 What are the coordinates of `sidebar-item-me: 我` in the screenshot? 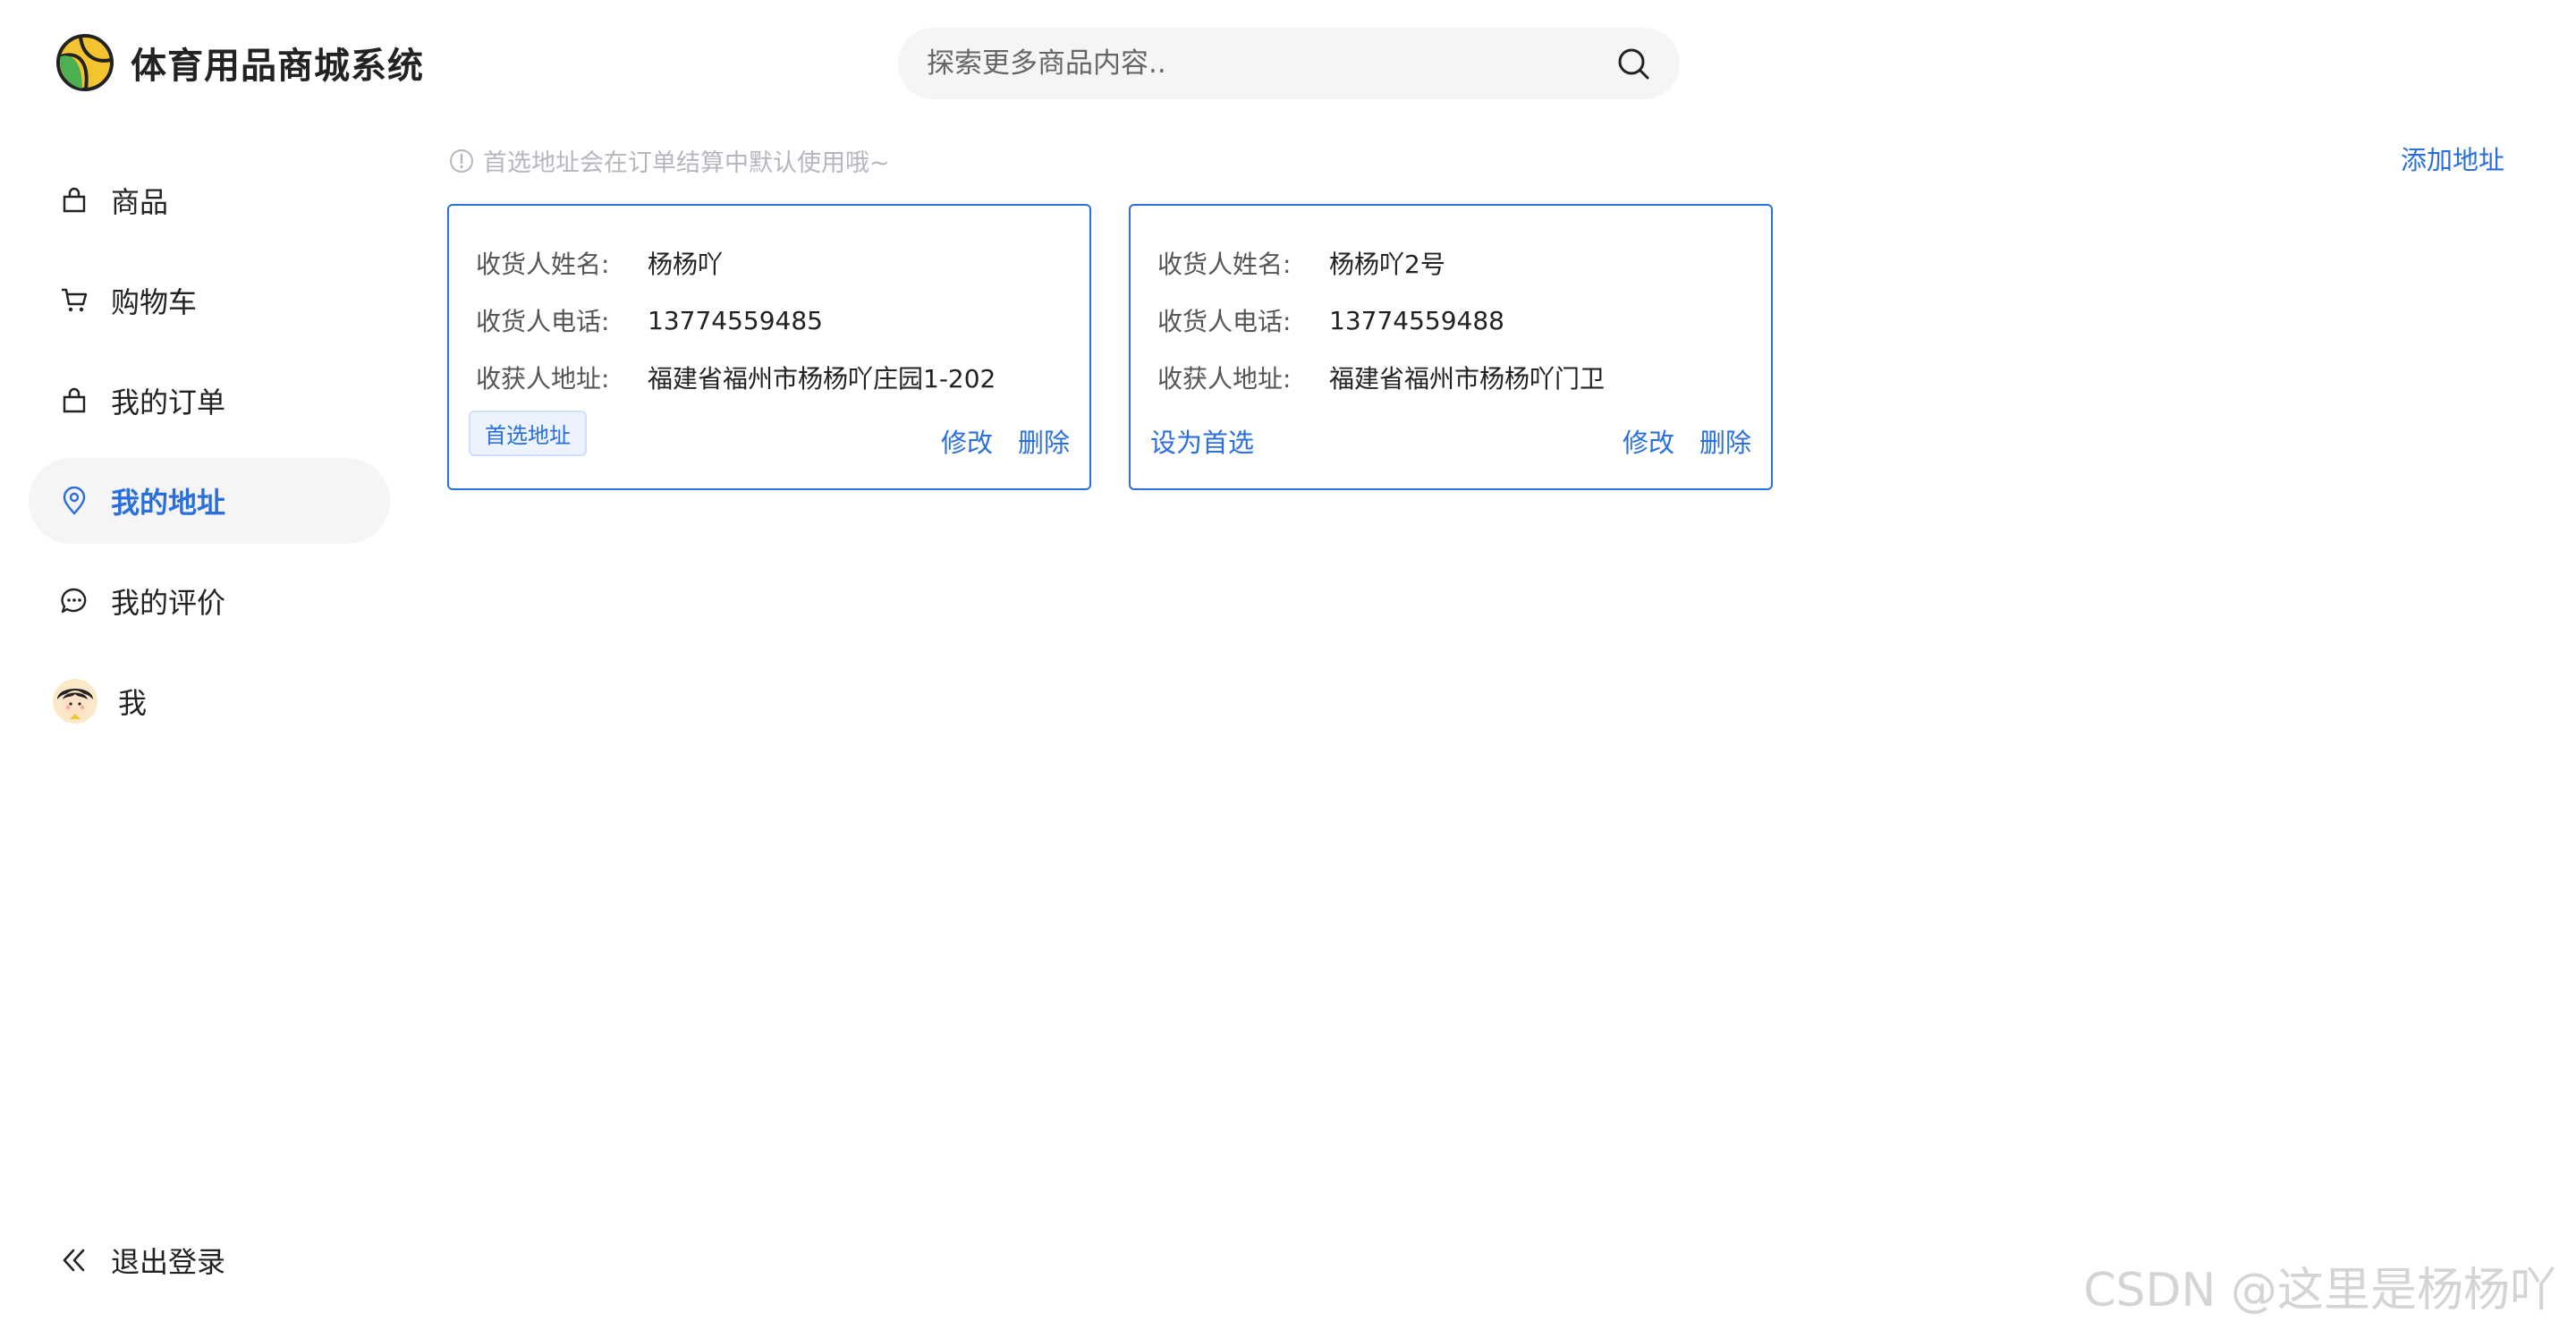 It's located at (209, 701).